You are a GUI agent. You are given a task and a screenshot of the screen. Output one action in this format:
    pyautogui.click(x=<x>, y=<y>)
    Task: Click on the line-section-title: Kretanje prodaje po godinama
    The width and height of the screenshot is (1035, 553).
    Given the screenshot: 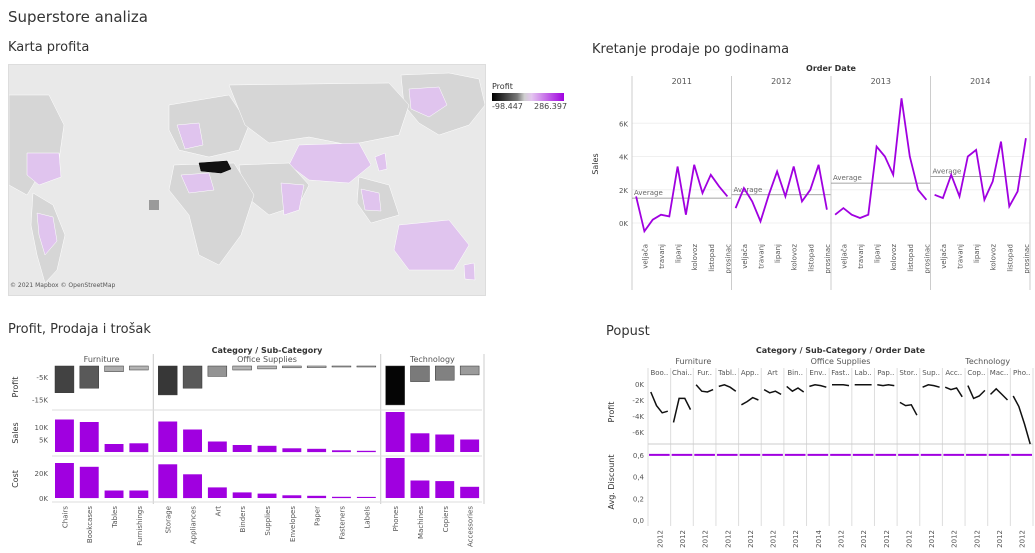 What is the action you would take?
    pyautogui.click(x=691, y=49)
    